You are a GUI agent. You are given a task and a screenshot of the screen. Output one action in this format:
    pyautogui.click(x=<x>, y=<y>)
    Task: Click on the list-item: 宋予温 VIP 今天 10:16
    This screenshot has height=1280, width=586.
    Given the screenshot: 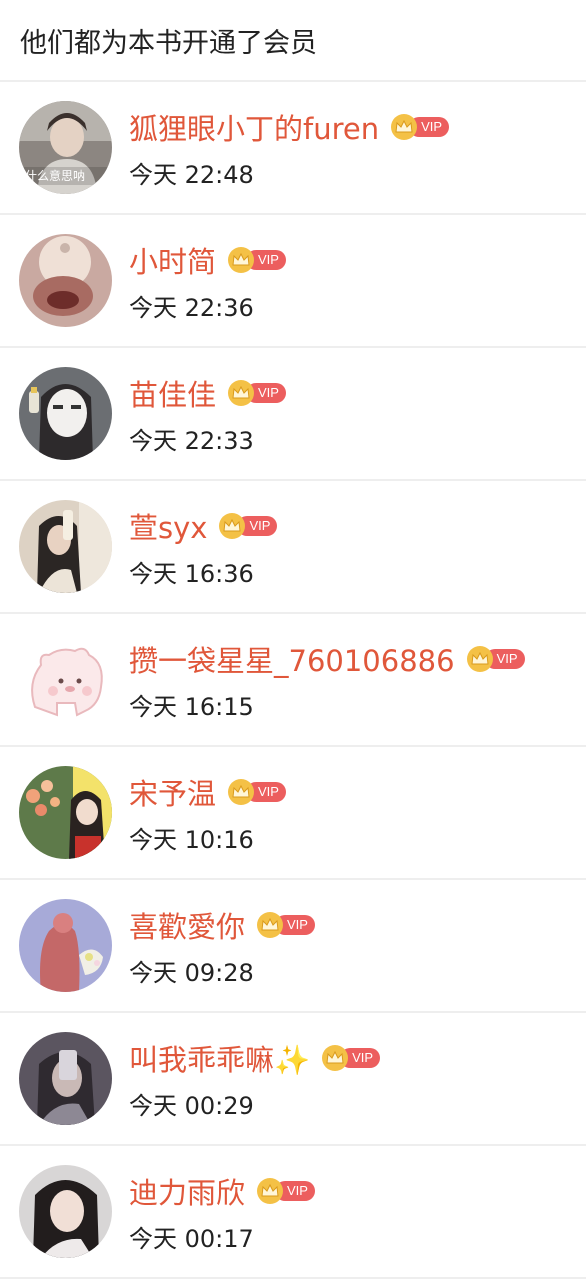 What is the action you would take?
    pyautogui.click(x=293, y=813)
    